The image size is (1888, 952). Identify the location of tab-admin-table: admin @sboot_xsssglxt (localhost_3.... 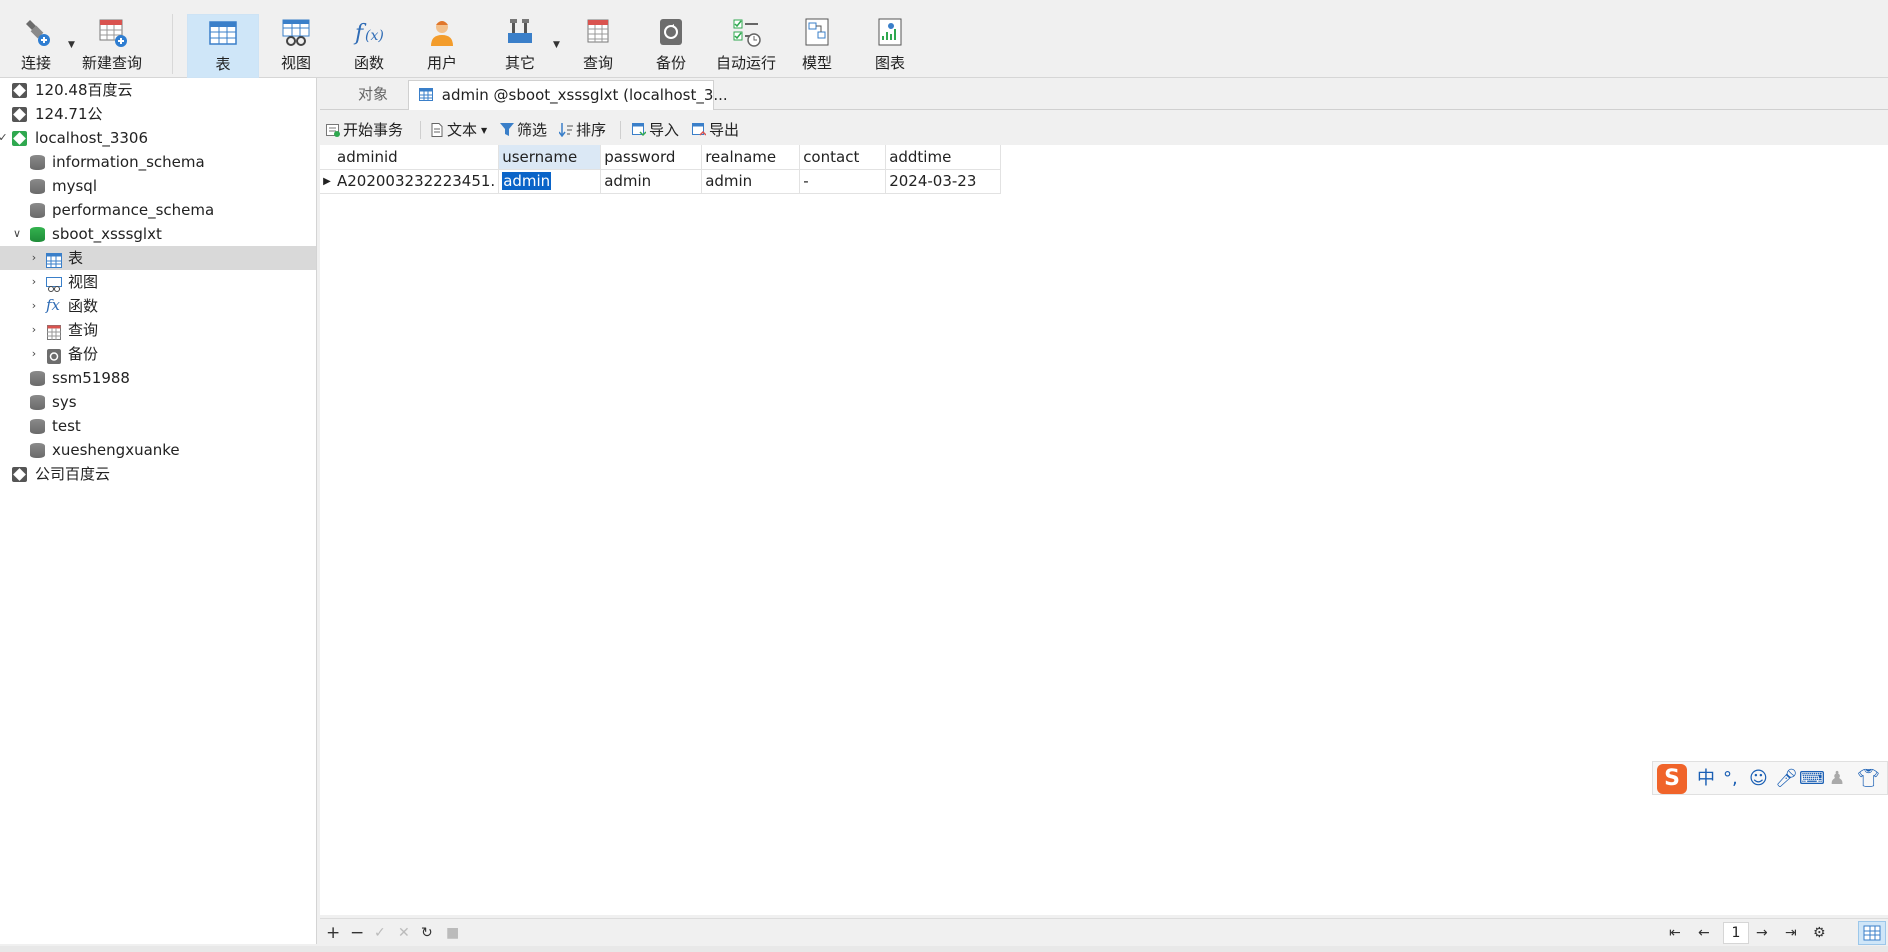
(568, 95).